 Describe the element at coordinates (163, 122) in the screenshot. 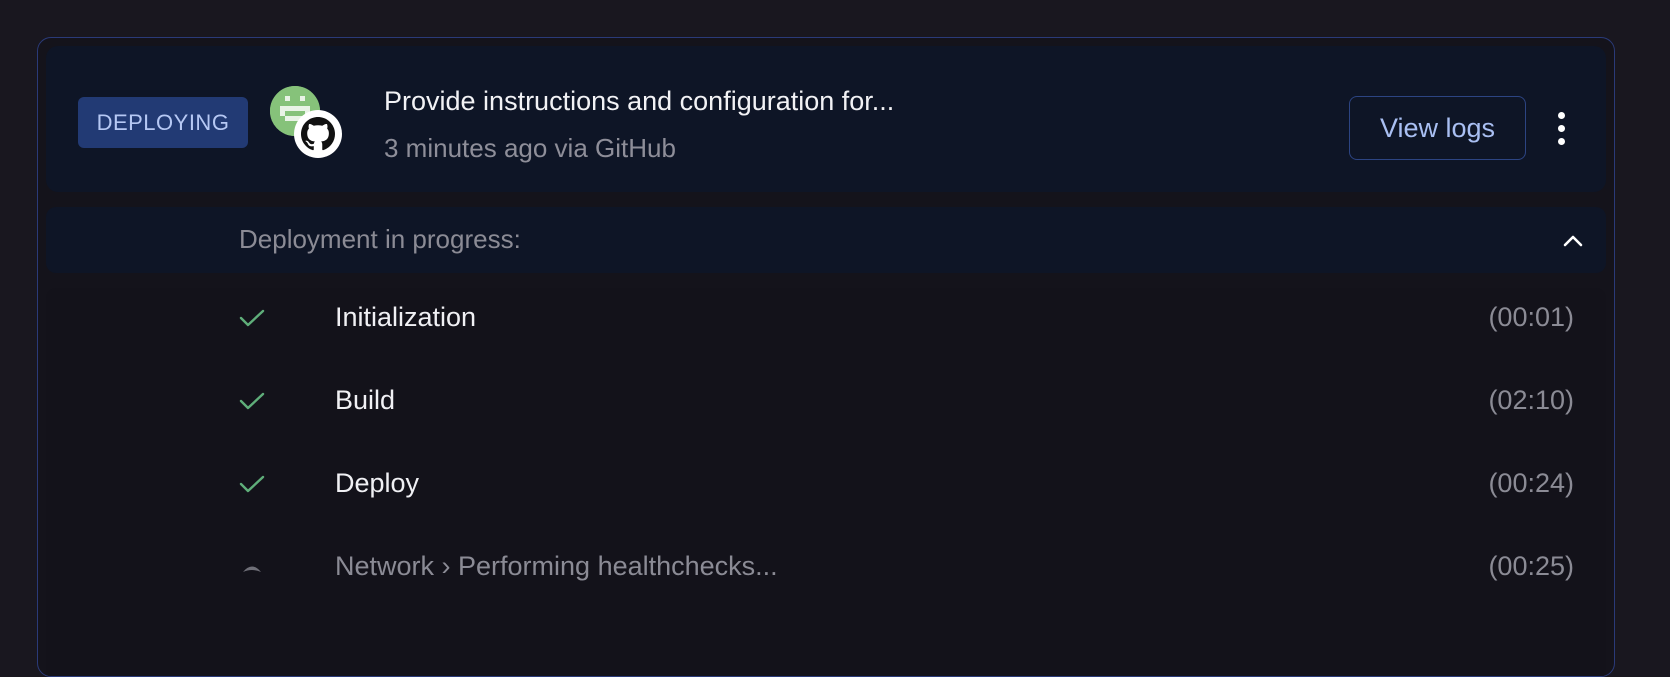

I see `status-badge: DEPLOYING` at that location.